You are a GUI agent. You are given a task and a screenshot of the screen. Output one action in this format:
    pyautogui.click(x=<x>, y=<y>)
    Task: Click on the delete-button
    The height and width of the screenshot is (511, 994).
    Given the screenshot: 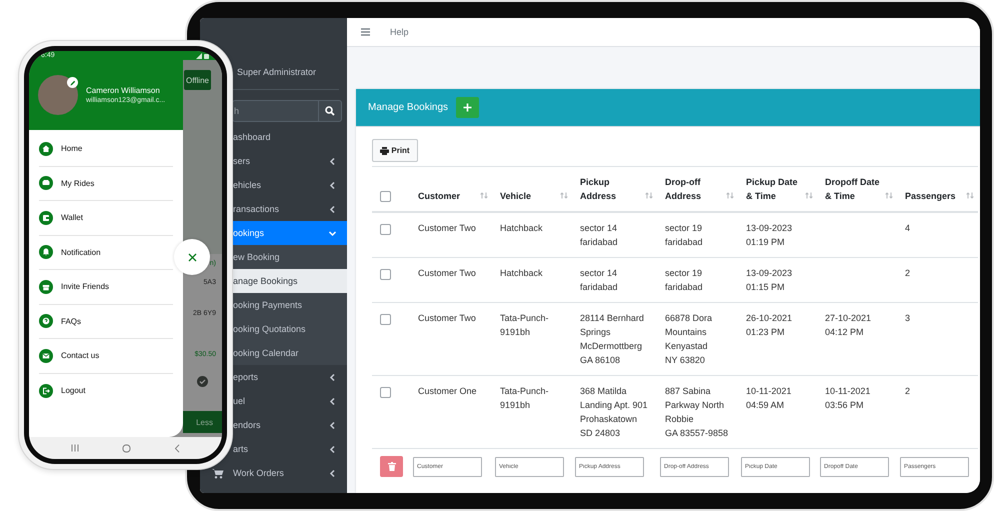 What is the action you would take?
    pyautogui.click(x=391, y=466)
    